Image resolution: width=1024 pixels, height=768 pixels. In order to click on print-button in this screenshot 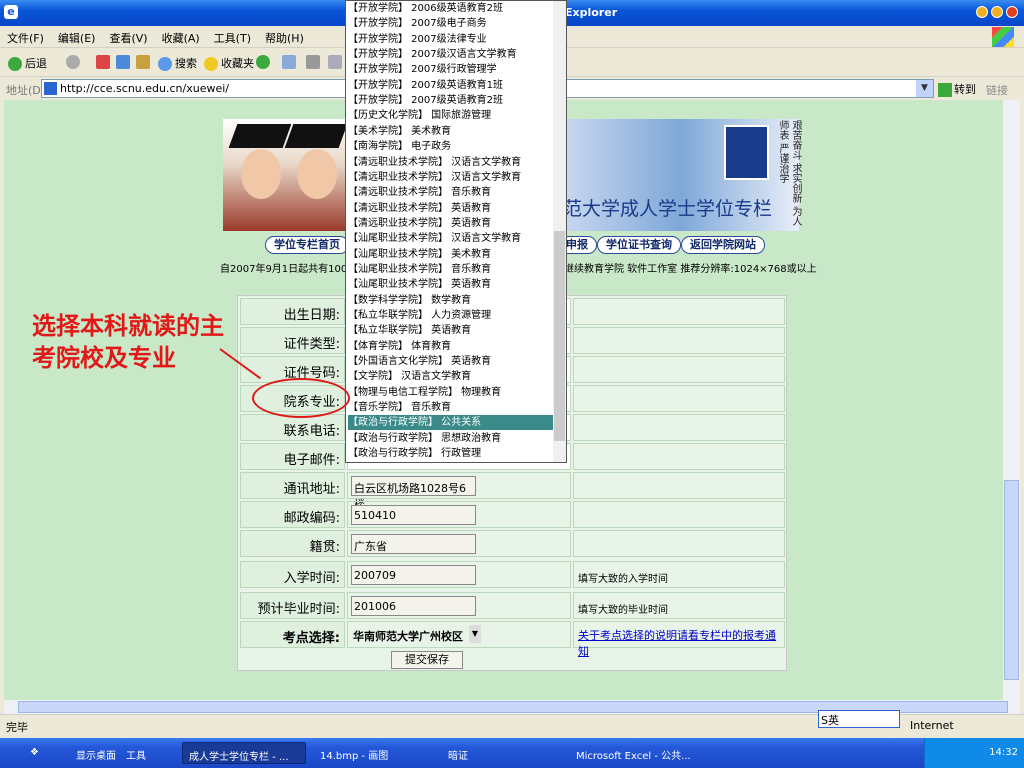, I will do `click(314, 62)`.